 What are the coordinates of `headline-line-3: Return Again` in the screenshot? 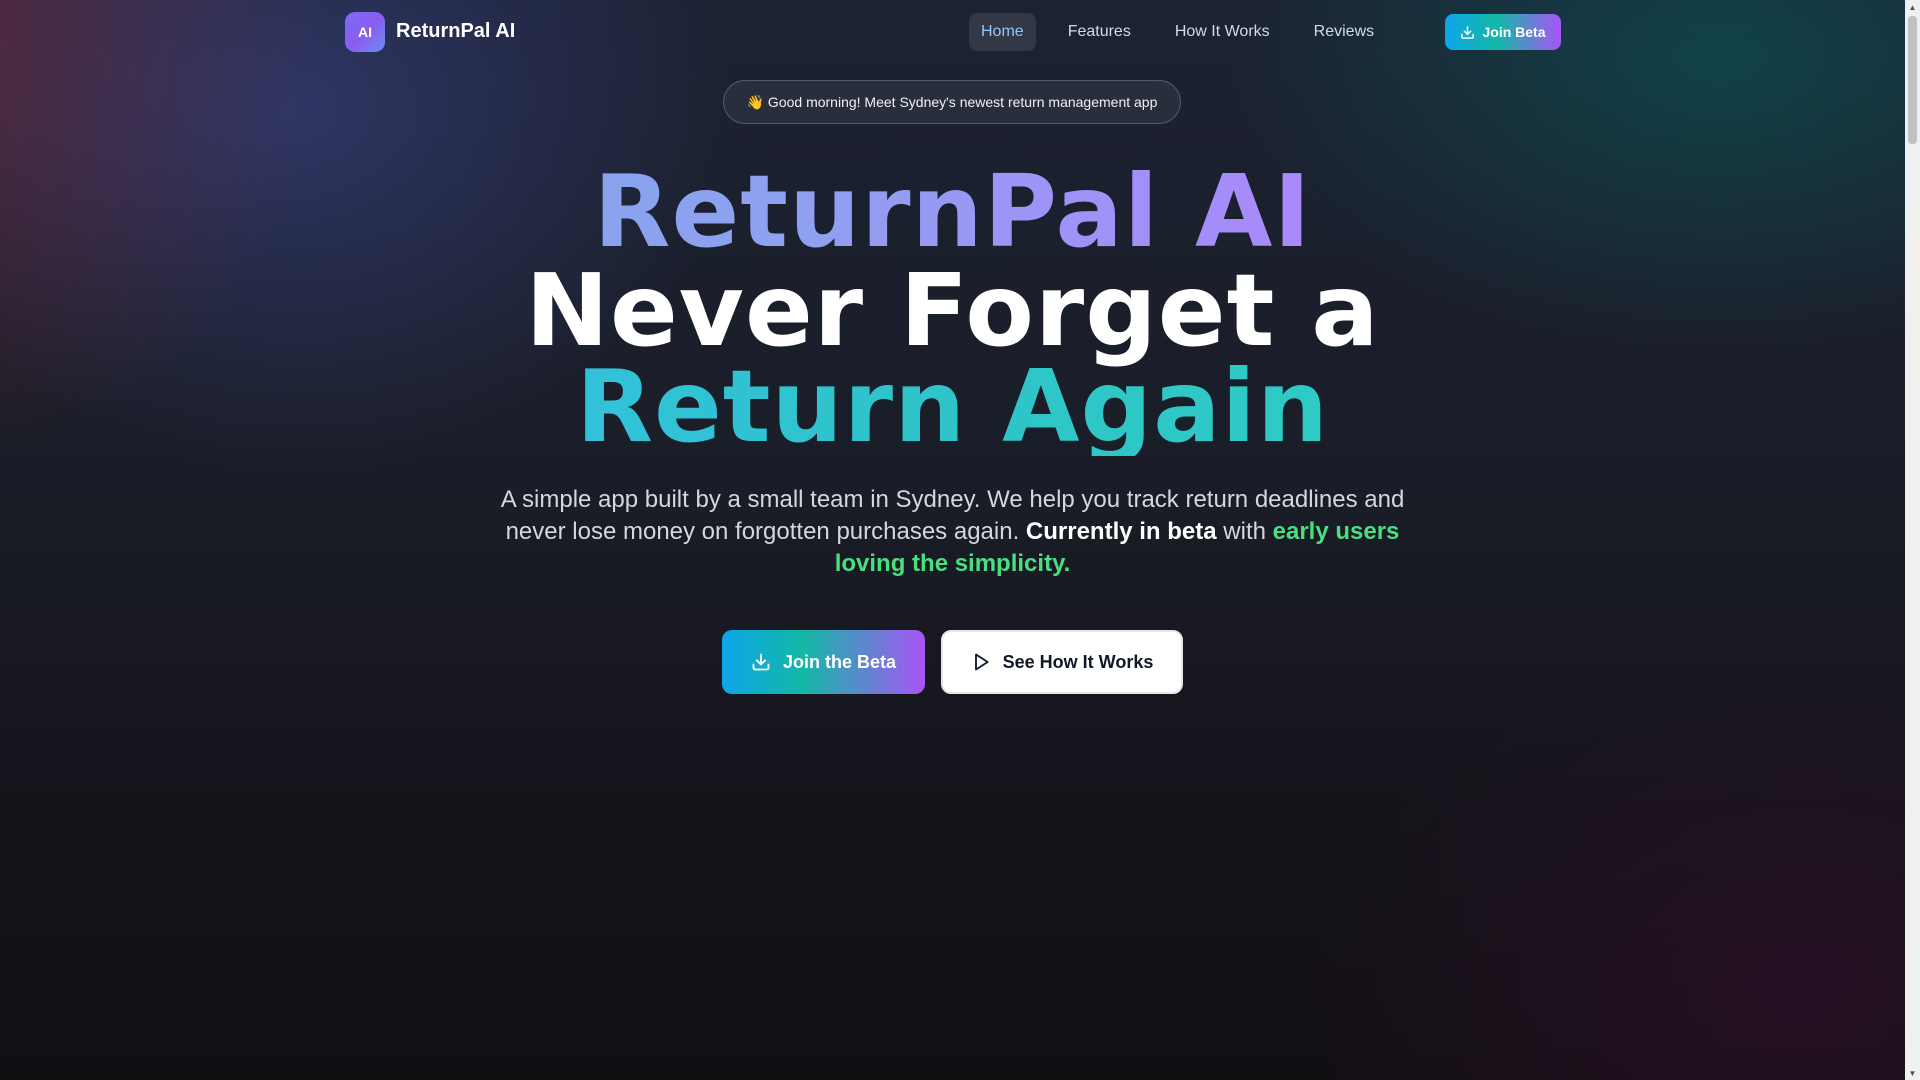 It's located at (952, 407).